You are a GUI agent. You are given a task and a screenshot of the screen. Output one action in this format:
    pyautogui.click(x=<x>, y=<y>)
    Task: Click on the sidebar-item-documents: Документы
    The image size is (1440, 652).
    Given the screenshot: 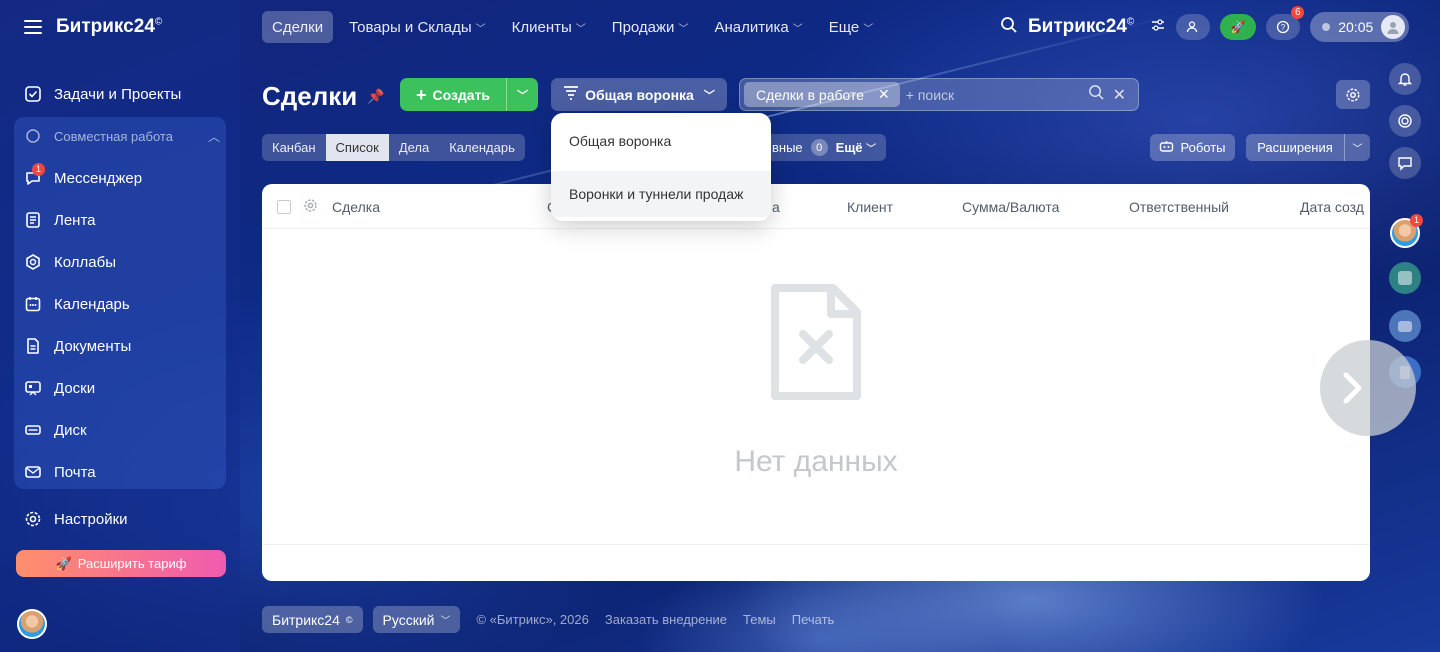 What is the action you would take?
    pyautogui.click(x=120, y=346)
    